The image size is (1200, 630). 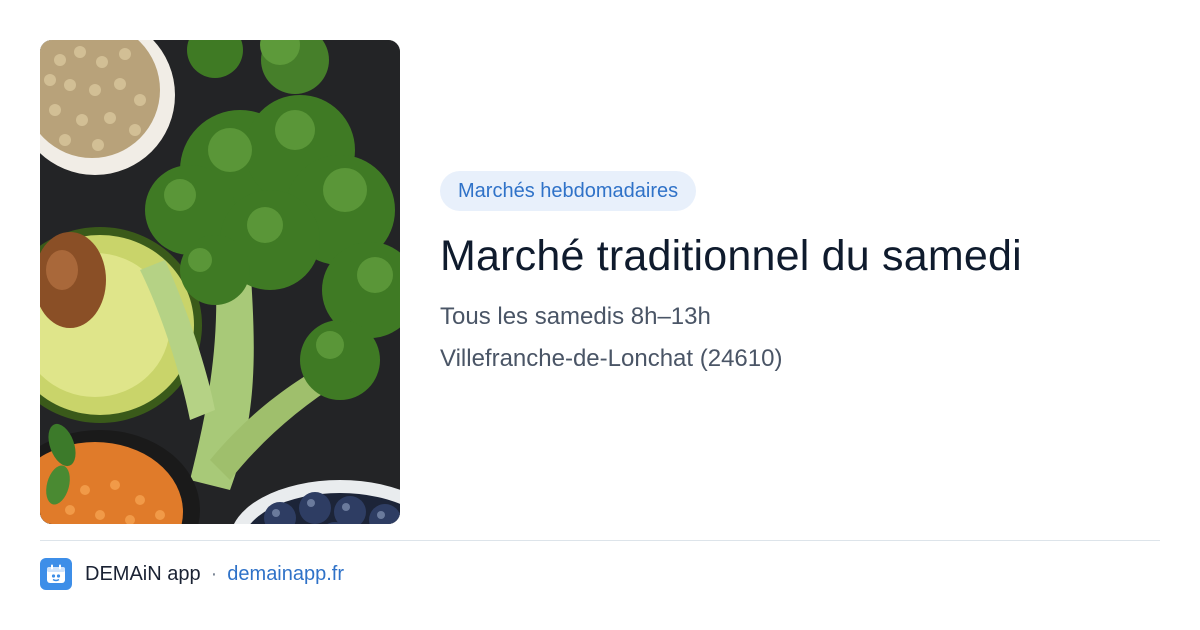 What do you see at coordinates (611, 358) in the screenshot?
I see `event-location: Villefranche-de-Lonchat (24610)` at bounding box center [611, 358].